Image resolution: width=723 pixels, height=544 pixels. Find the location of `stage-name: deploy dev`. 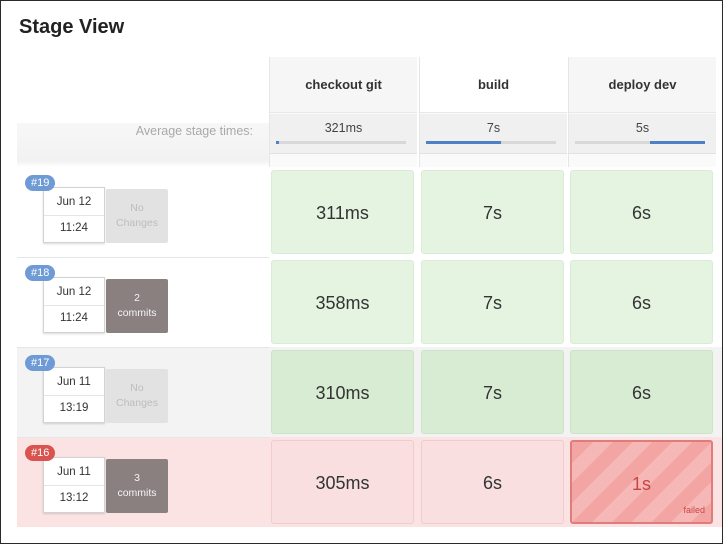

stage-name: deploy dev is located at coordinates (642, 85).